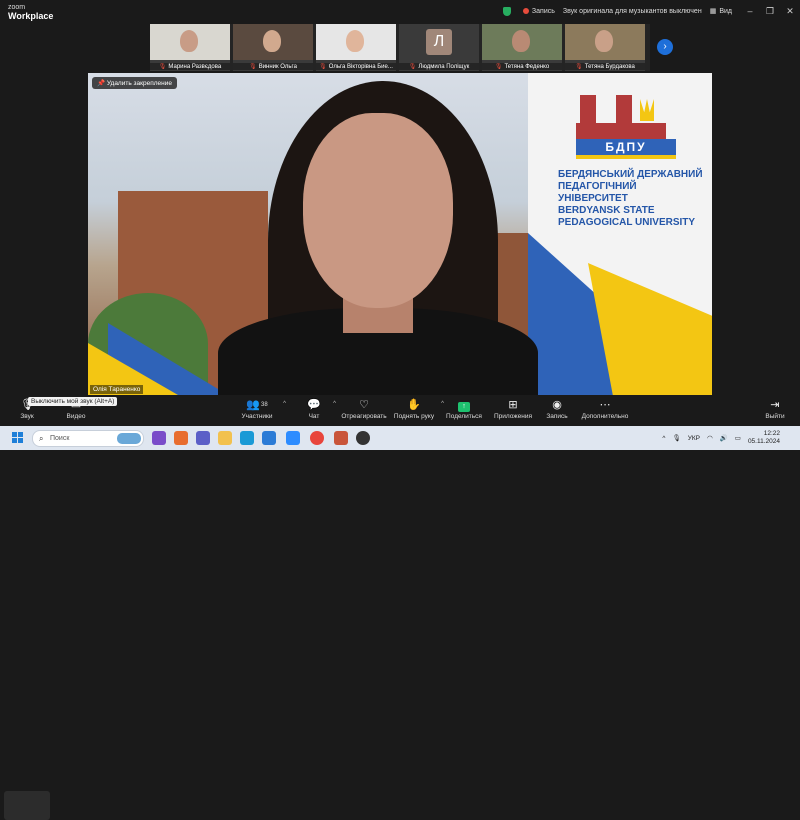 This screenshot has height=820, width=800. I want to click on audio-button-highlight, so click(27, 805).